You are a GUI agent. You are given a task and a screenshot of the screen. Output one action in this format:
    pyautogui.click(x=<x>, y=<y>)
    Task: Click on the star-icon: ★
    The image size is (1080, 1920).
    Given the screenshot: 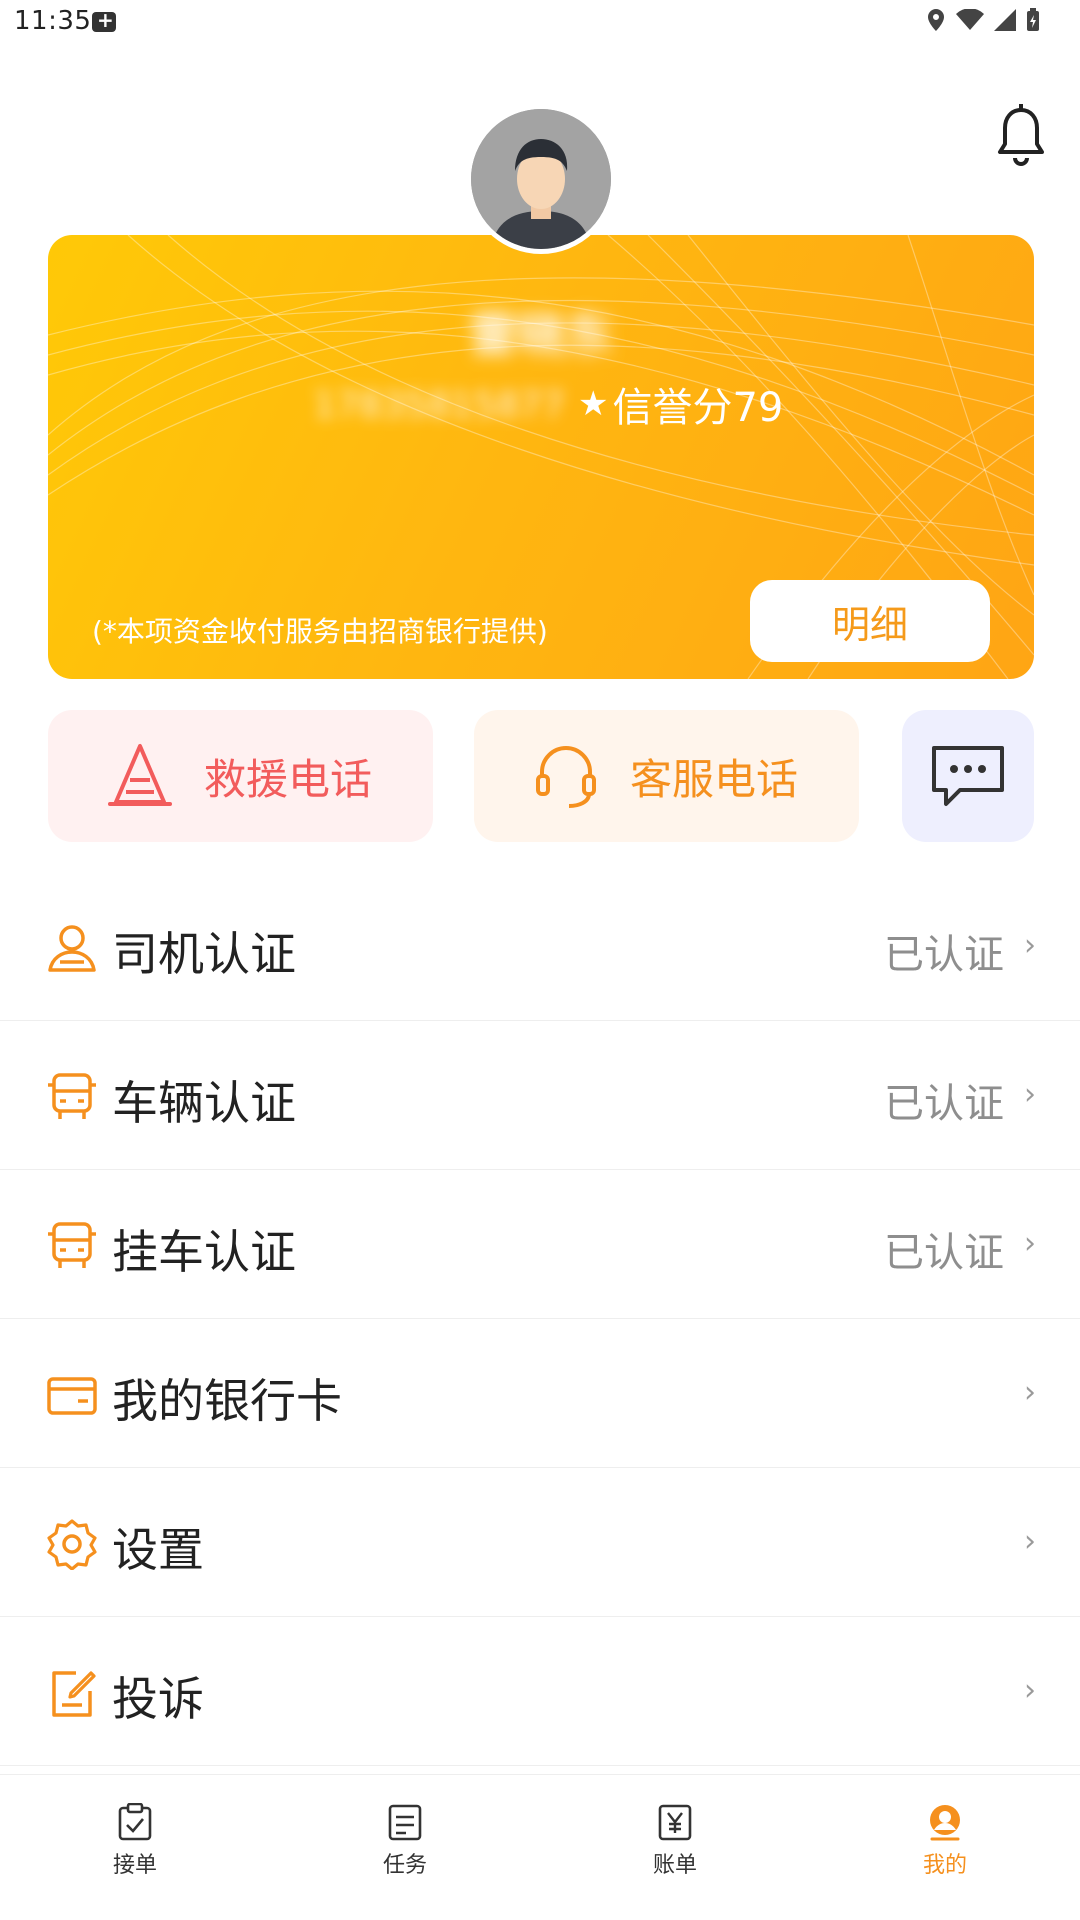 What is the action you would take?
    pyautogui.click(x=593, y=404)
    